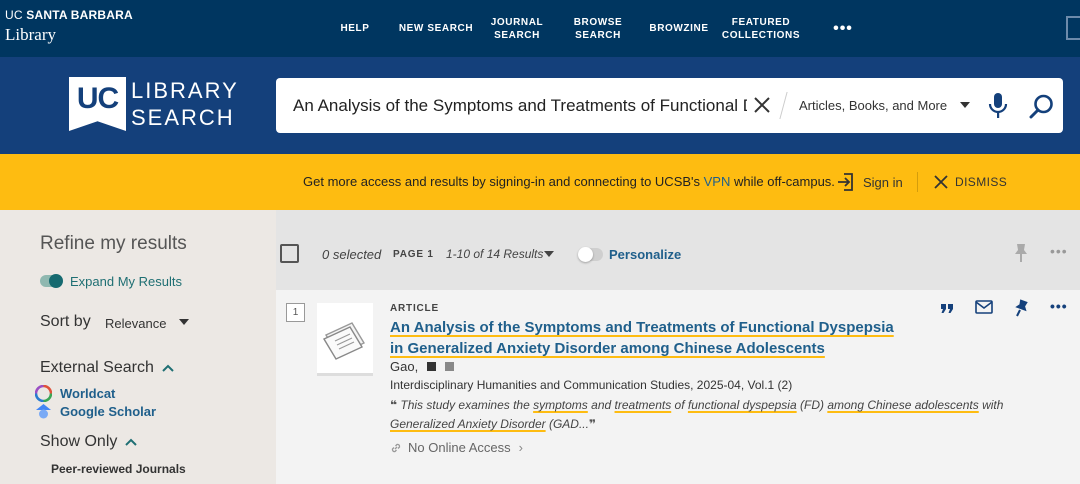 The image size is (1080, 484). I want to click on worldcat-link: Worldcat, so click(75, 393).